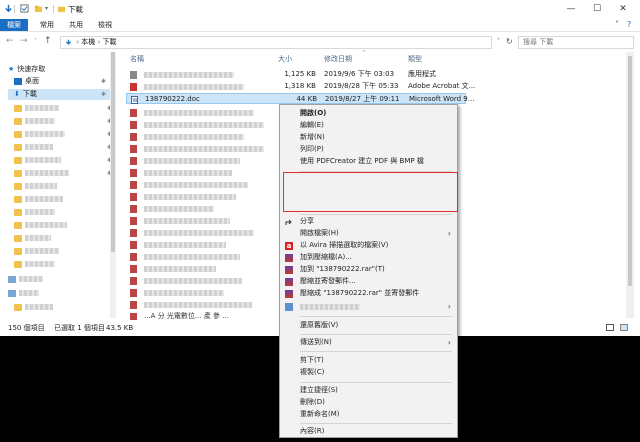 The width and height of the screenshot is (640, 442). I want to click on menu-item-share: 分享, so click(368, 221).